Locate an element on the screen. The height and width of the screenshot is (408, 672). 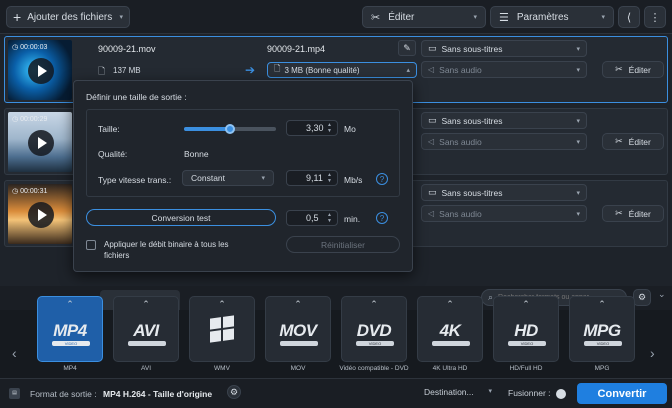
format-avi: ⌃ AVI is located at coordinates (146, 329).